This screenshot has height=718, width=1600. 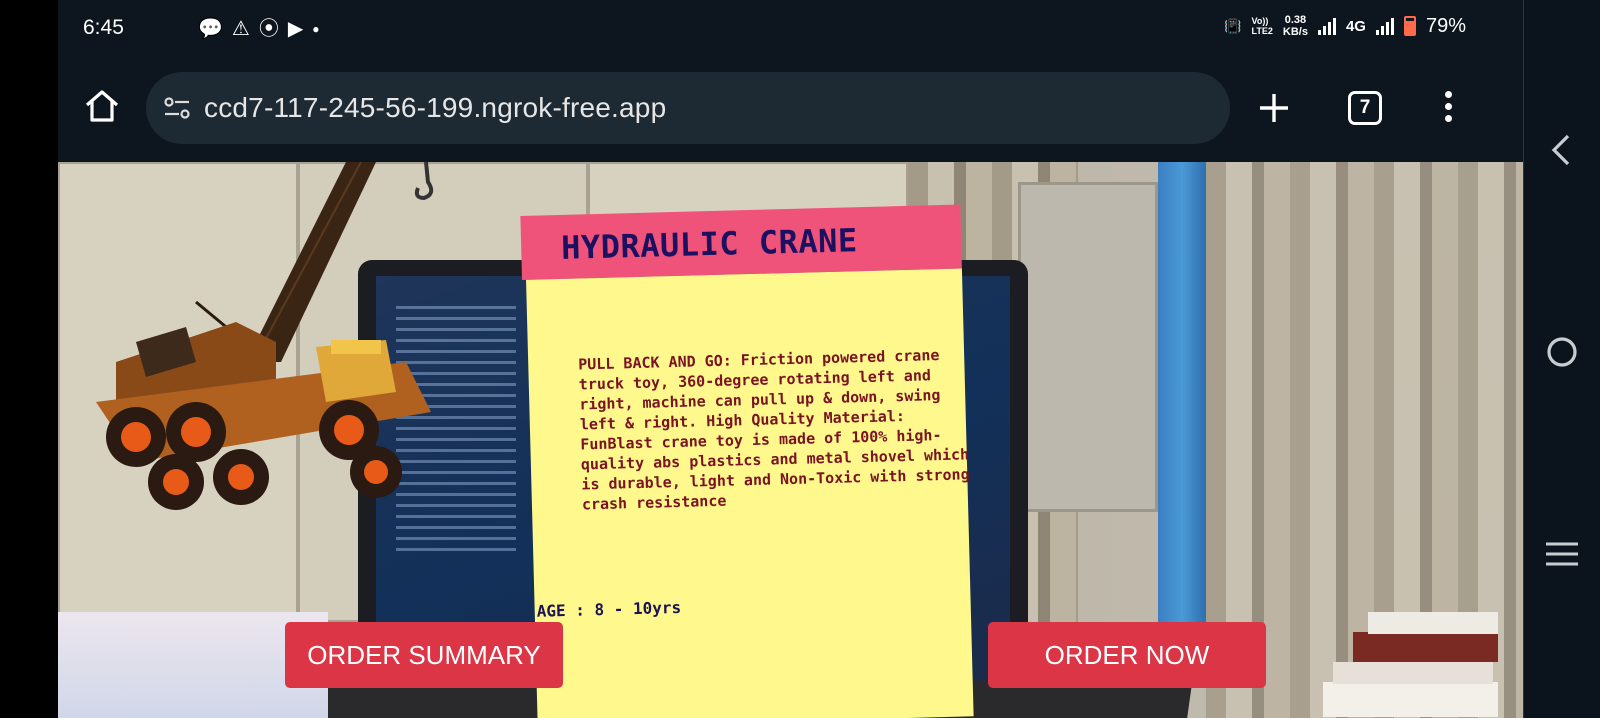 I want to click on status-time: 6:45, so click(x=103, y=27).